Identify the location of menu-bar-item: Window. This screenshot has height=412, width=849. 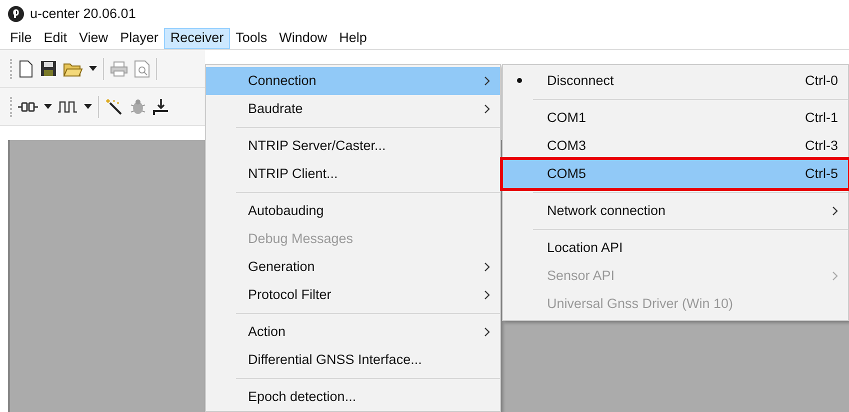
(303, 38).